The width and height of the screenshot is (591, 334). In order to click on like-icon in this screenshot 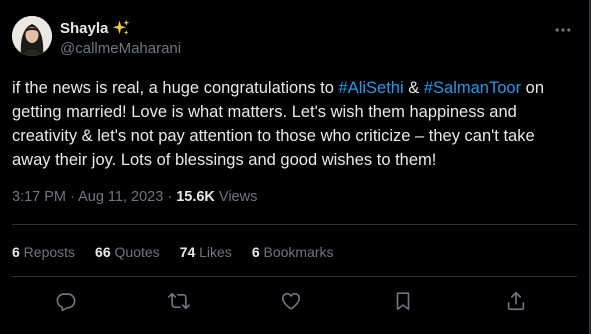, I will do `click(291, 301)`.